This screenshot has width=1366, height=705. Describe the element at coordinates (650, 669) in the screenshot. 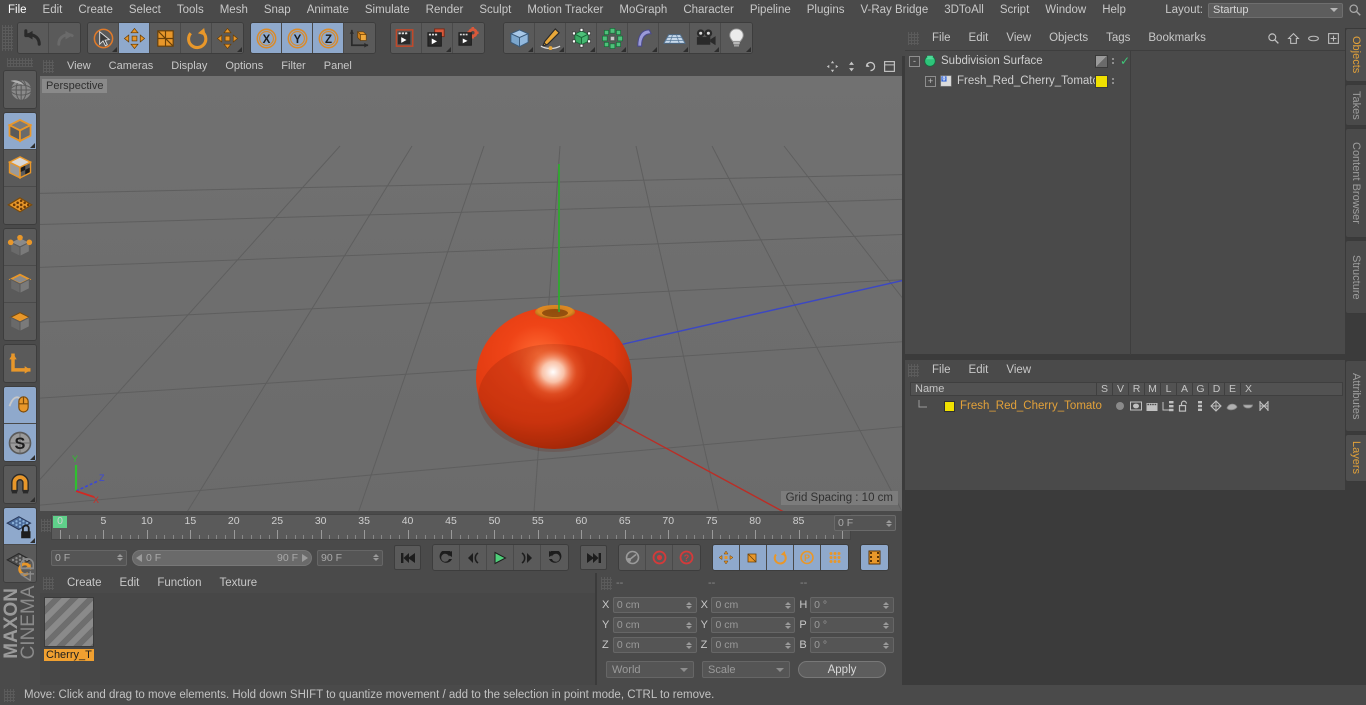

I see `coord-system-dropdown: World` at that location.